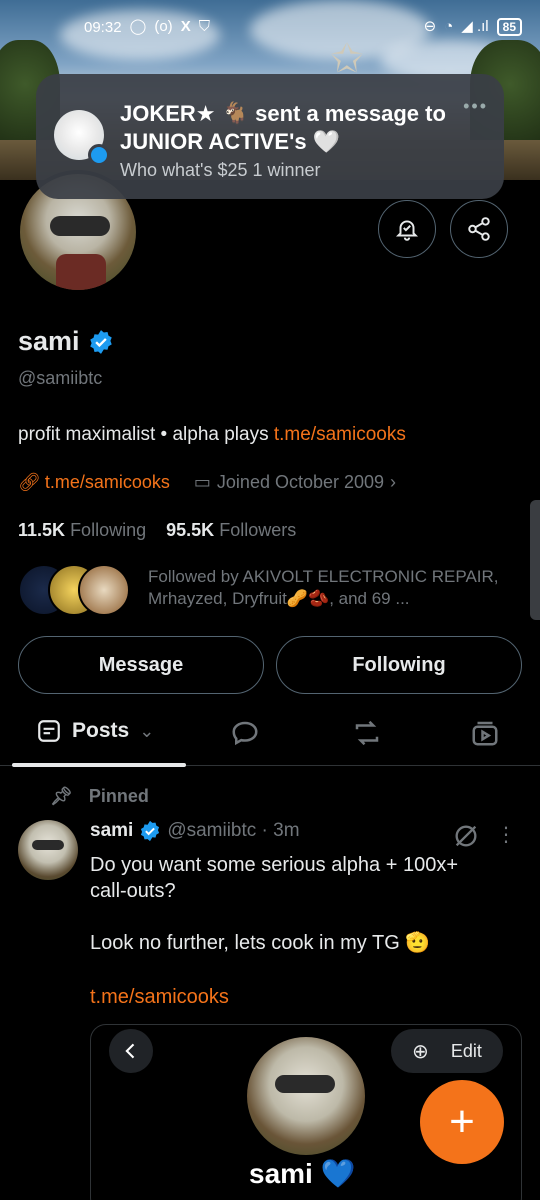  I want to click on chevron-left-icon, so click(130, 1051).